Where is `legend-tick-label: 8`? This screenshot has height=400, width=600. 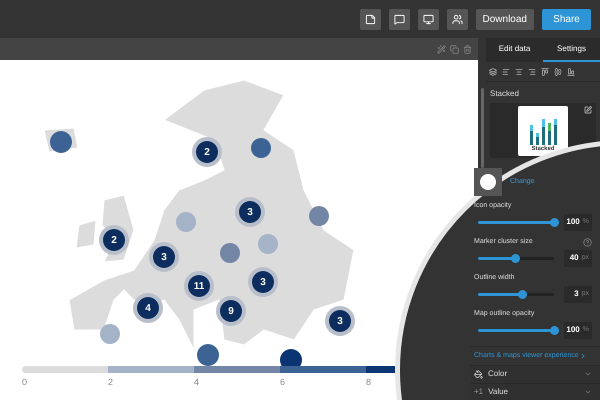
legend-tick-label: 8 is located at coordinates (369, 382).